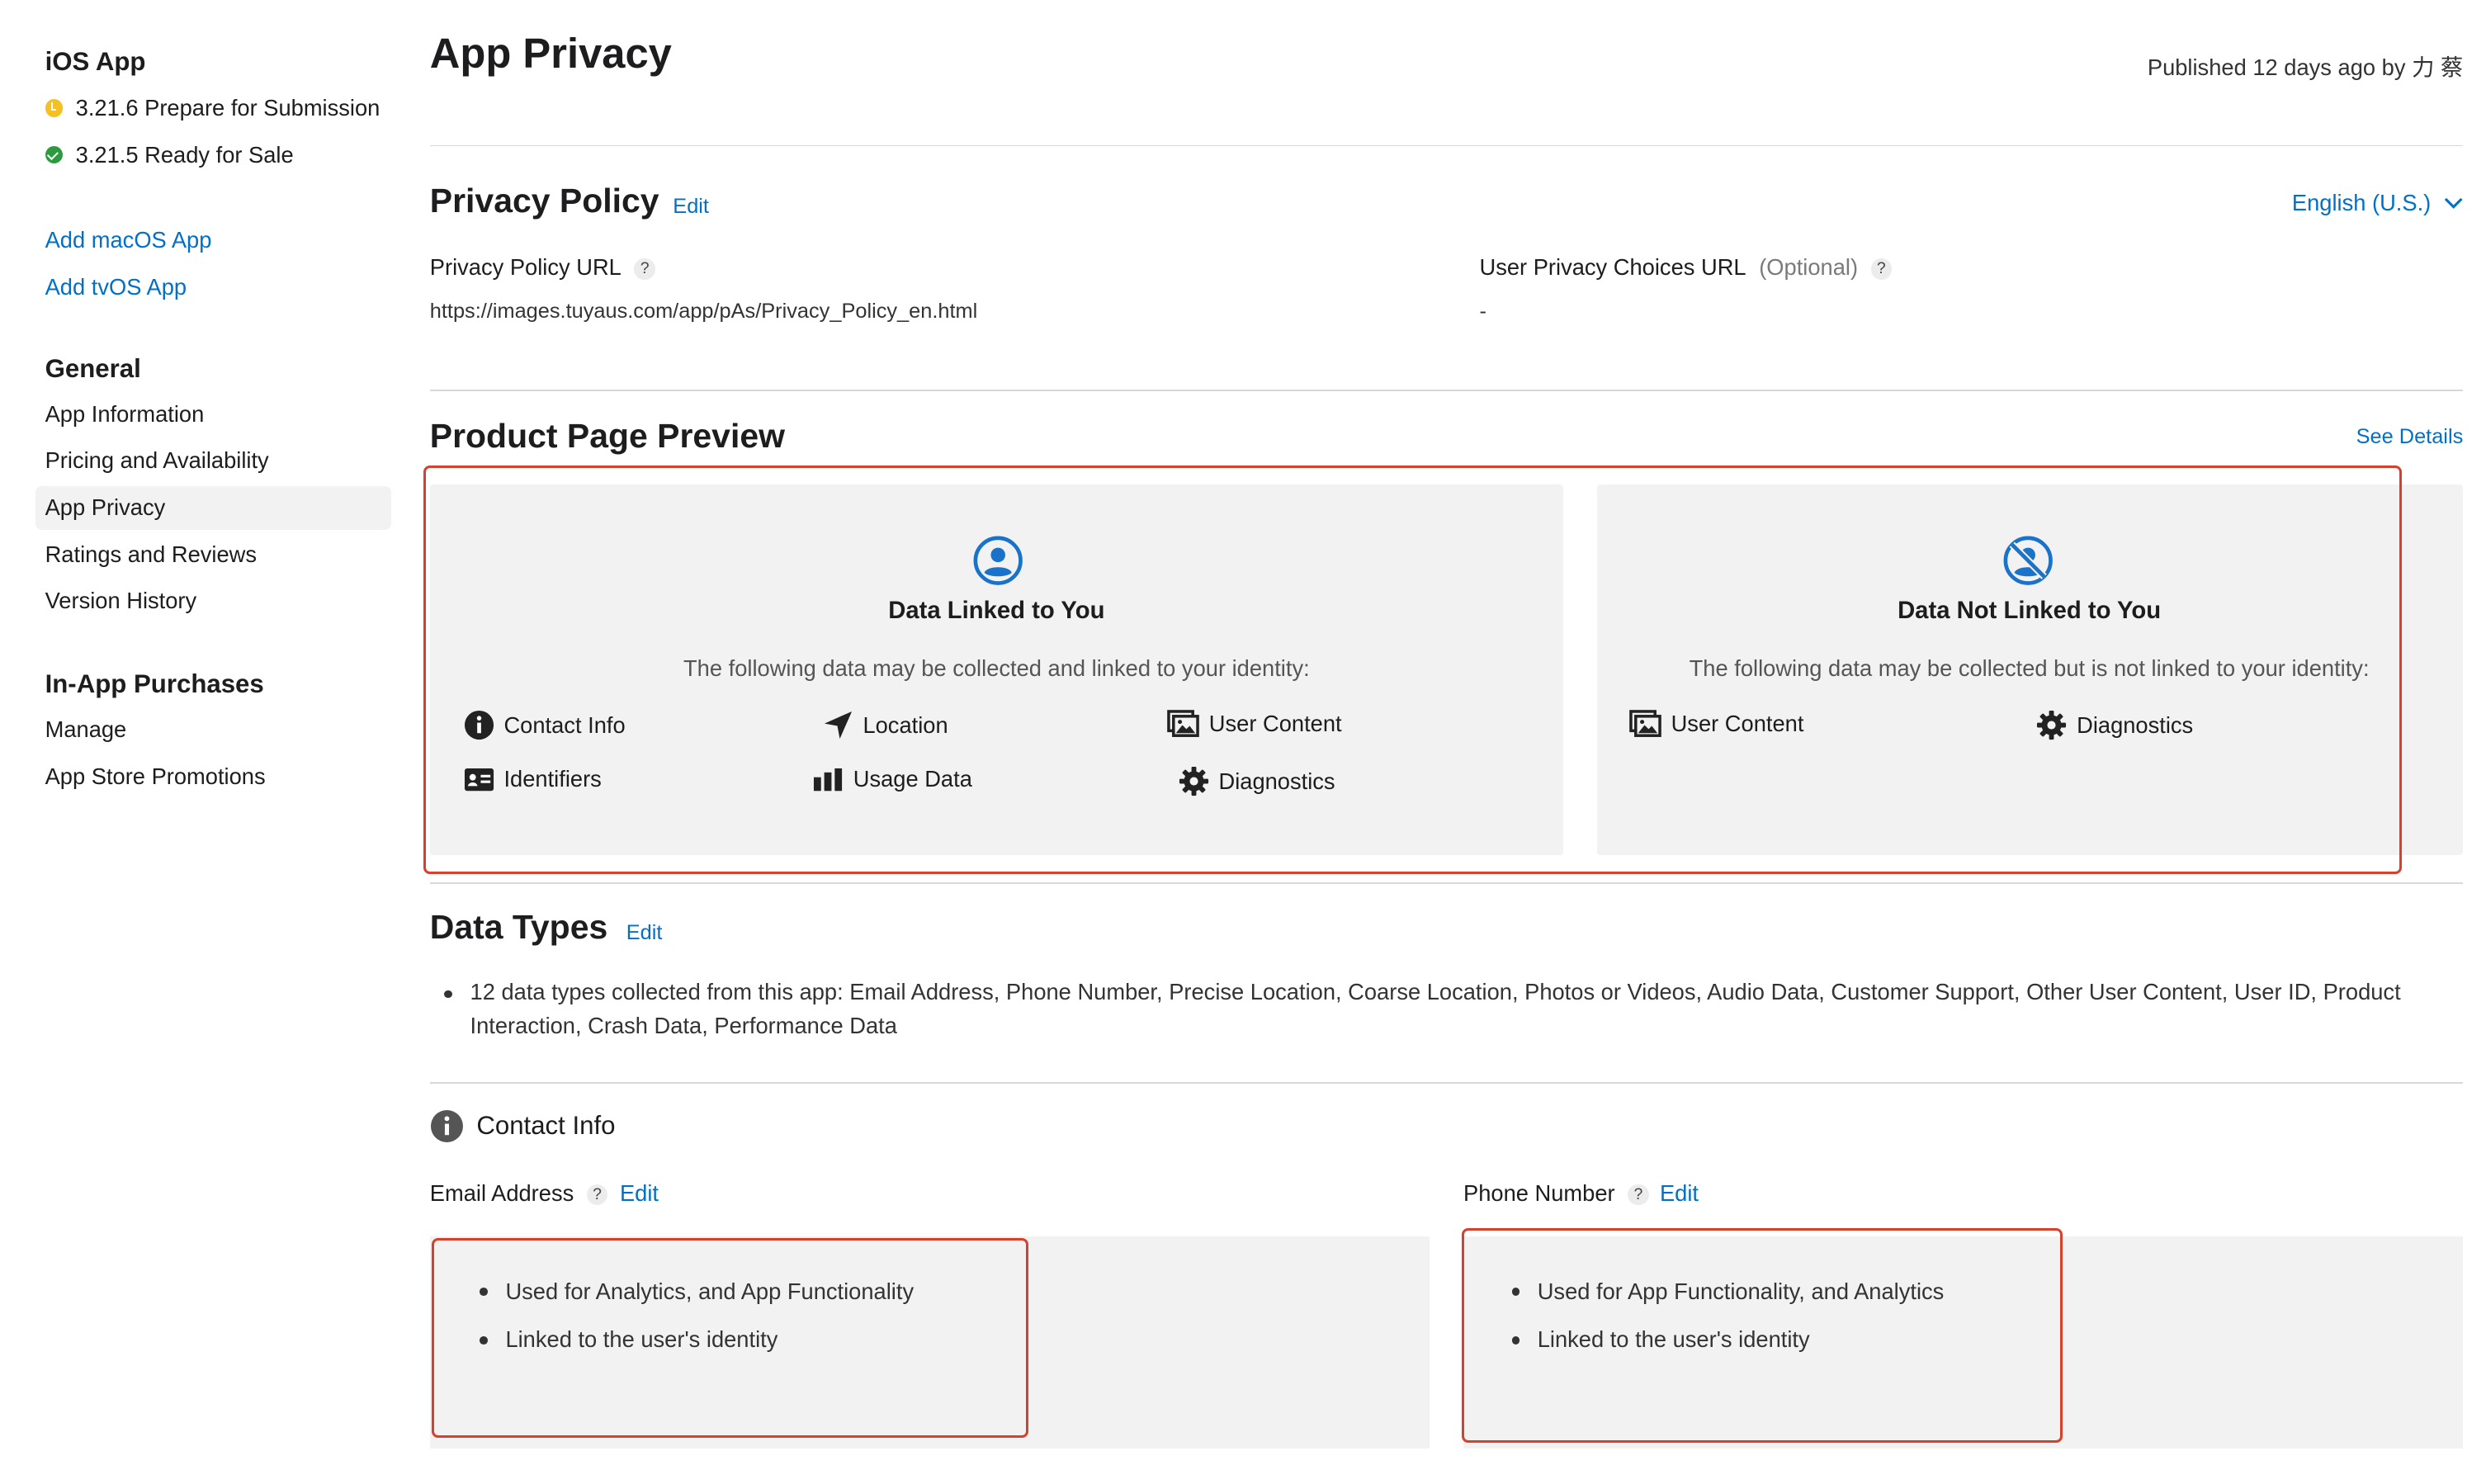 This screenshot has height=1484, width=2486. Describe the element at coordinates (544, 201) in the screenshot. I see `privacy-policy-title: Privacy Policy` at that location.